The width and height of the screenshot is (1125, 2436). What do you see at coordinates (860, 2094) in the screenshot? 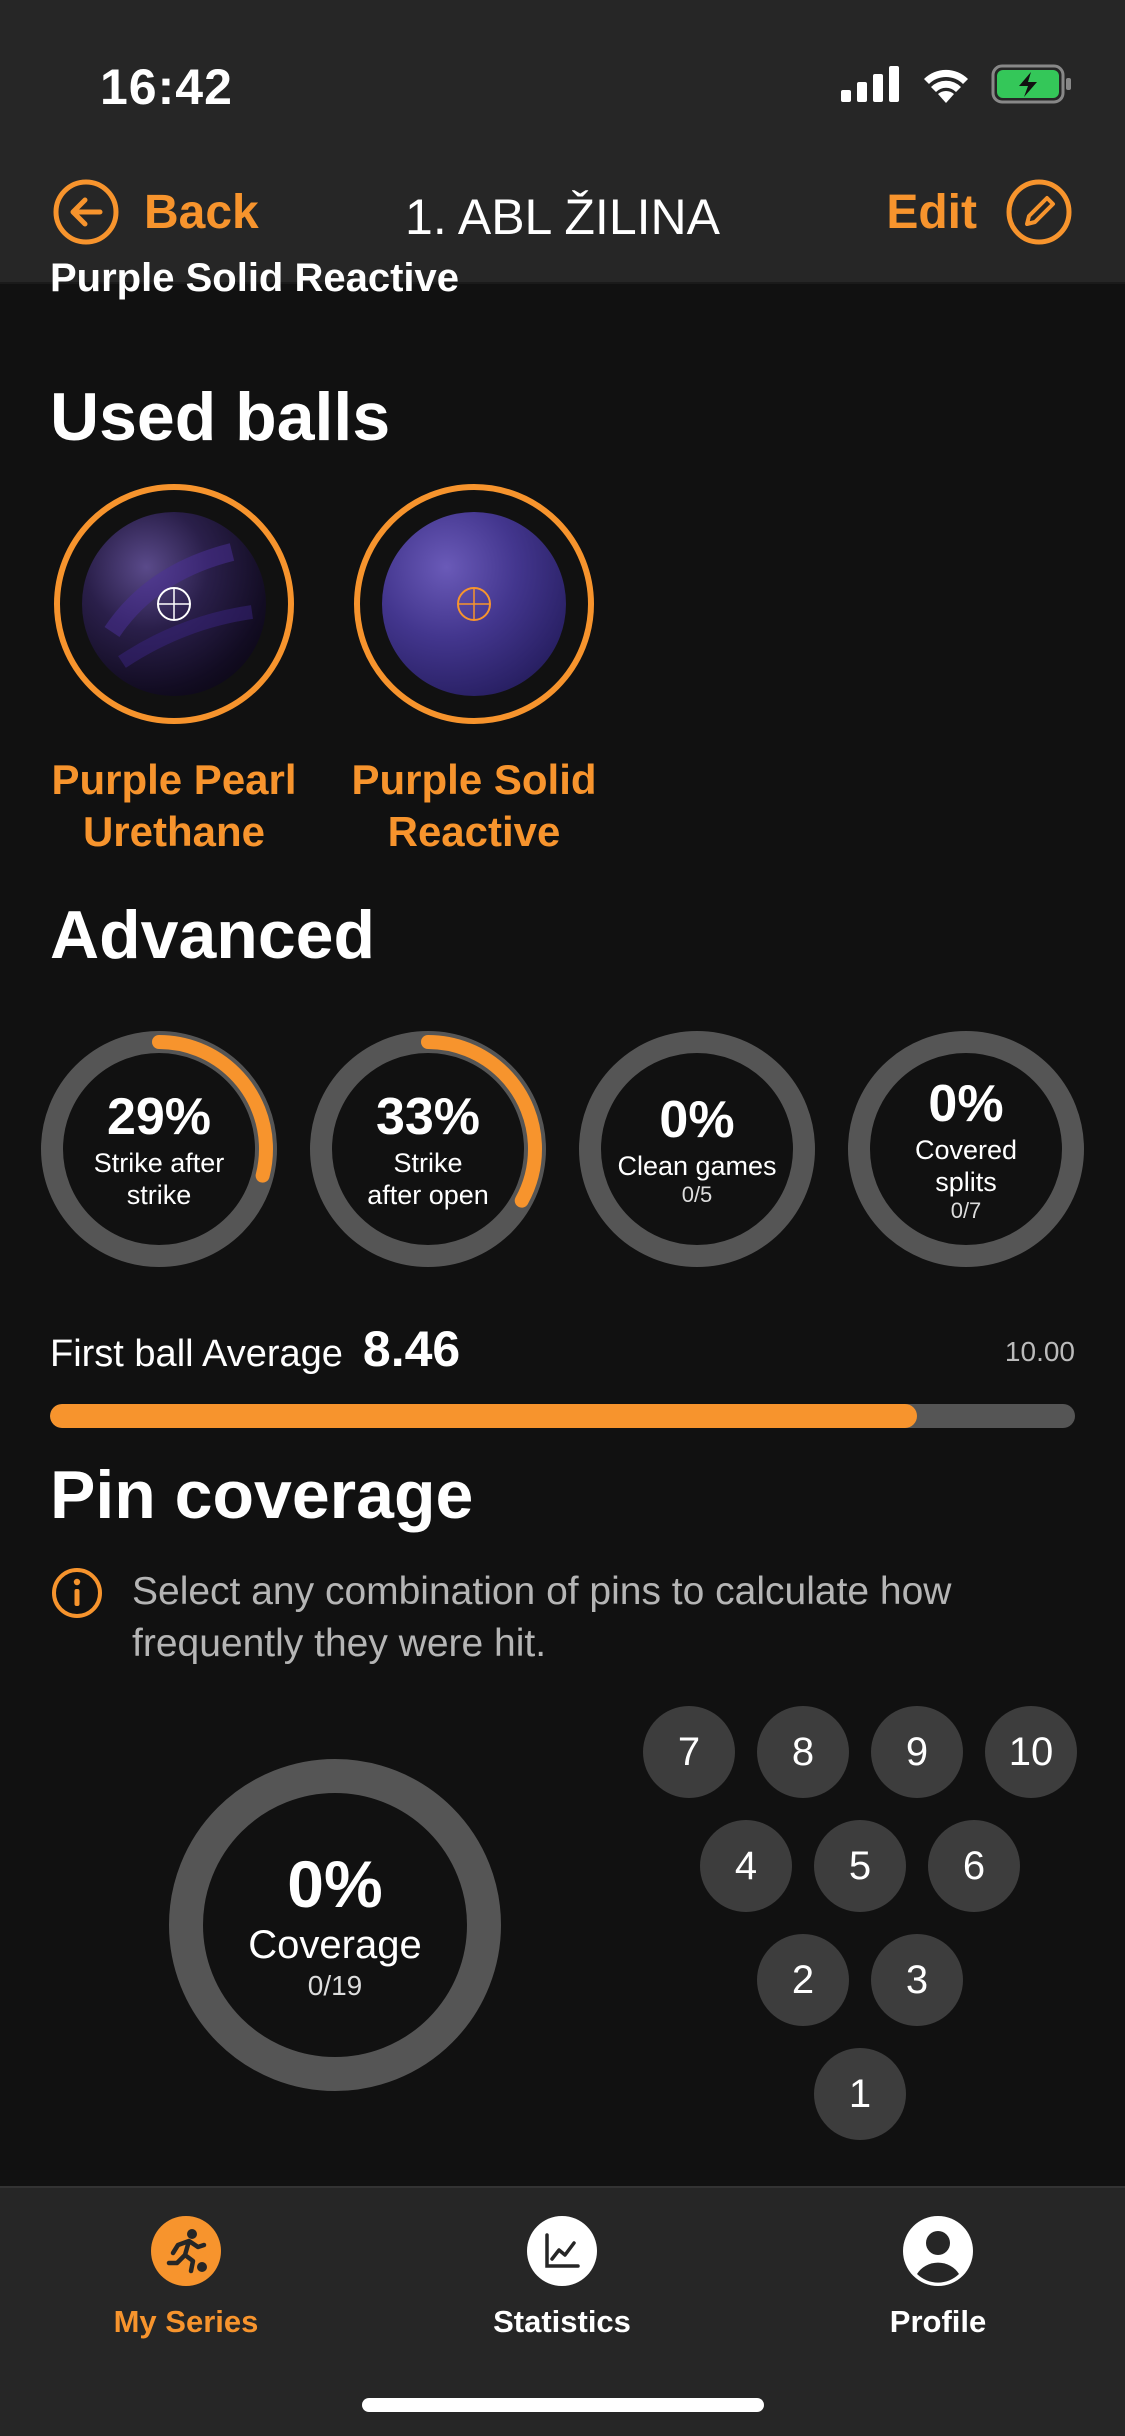
I see `pin-1: 1` at bounding box center [860, 2094].